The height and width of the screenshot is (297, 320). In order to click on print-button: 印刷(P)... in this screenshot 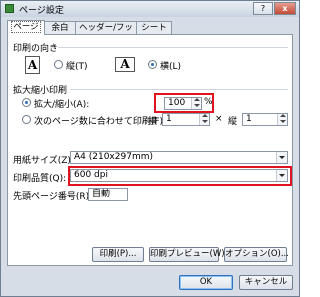, I will do `click(118, 254)`.